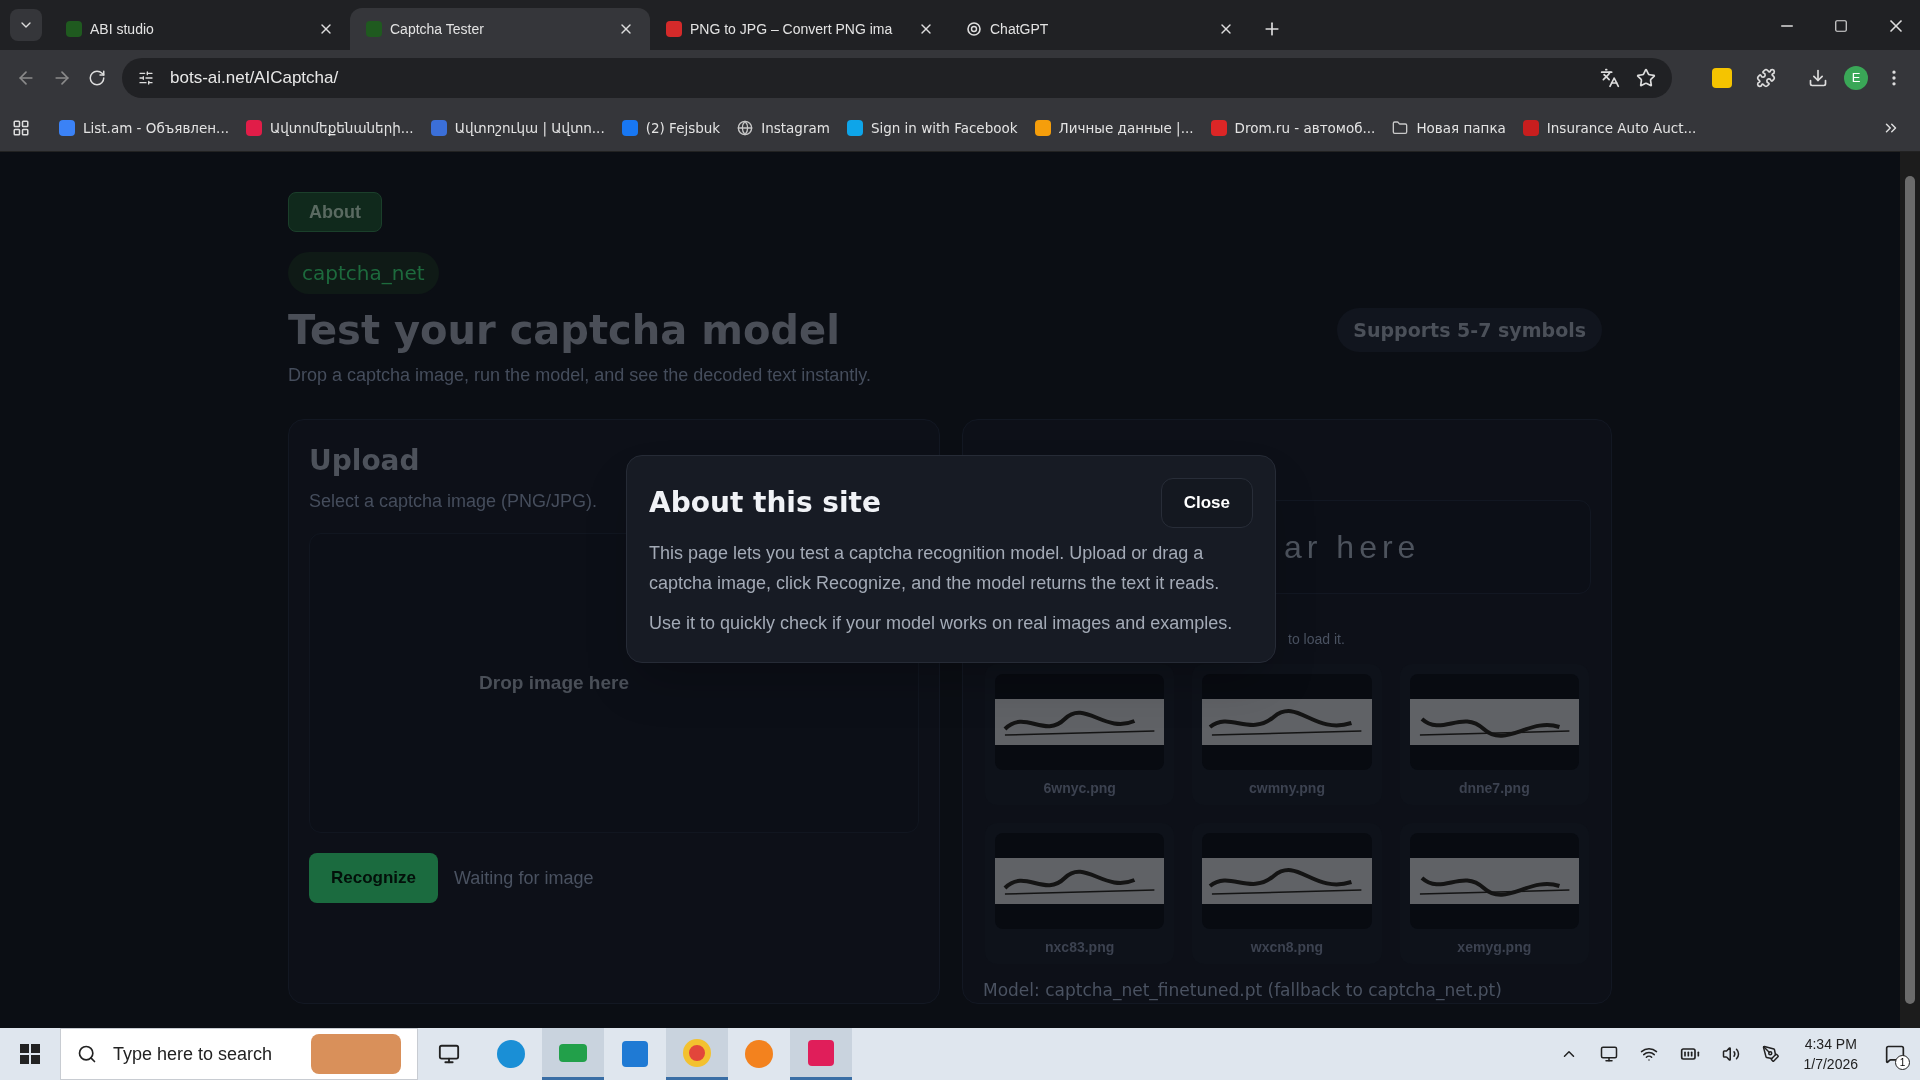  I want to click on pen-icon, so click(1770, 1054).